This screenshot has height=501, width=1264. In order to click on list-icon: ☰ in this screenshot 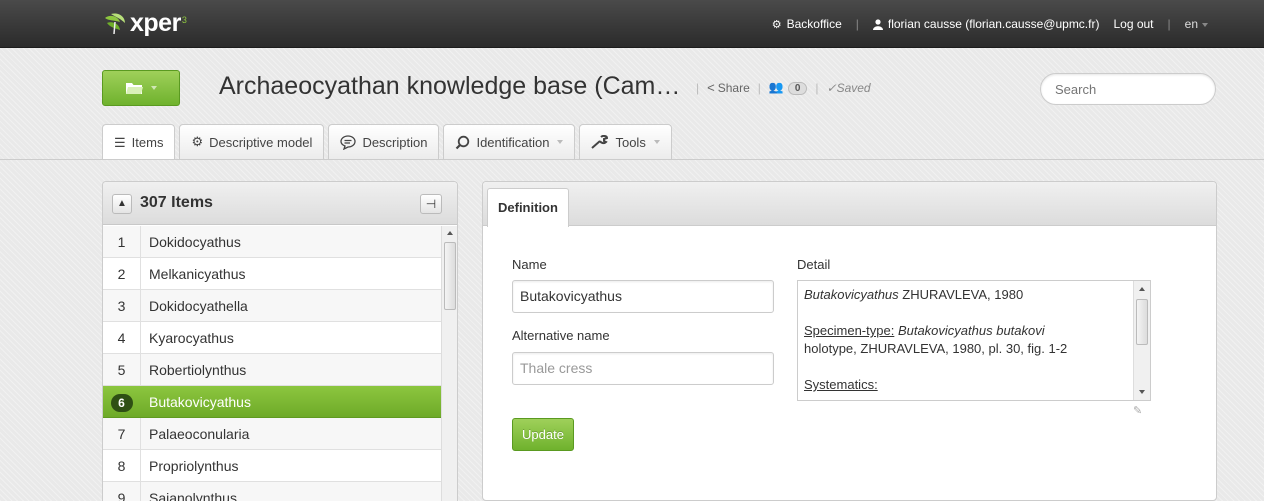, I will do `click(120, 142)`.